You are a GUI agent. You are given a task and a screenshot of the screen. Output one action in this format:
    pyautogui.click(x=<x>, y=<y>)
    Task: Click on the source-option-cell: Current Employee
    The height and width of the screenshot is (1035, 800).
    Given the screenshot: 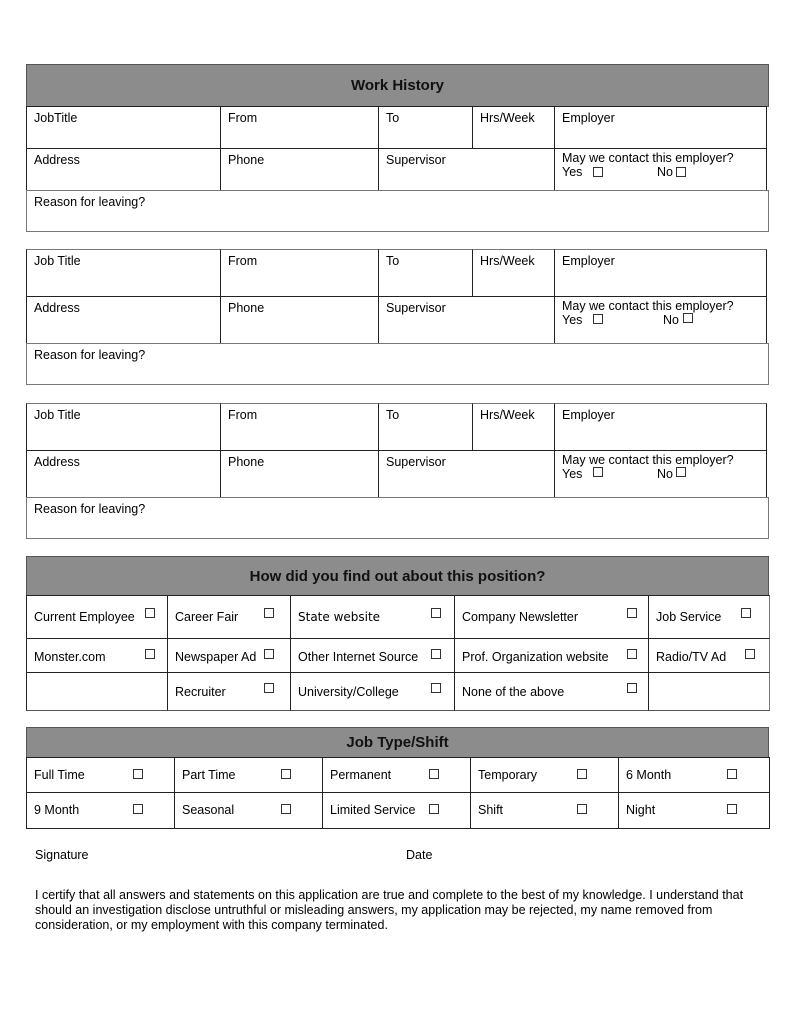 What is the action you would take?
    pyautogui.click(x=98, y=617)
    